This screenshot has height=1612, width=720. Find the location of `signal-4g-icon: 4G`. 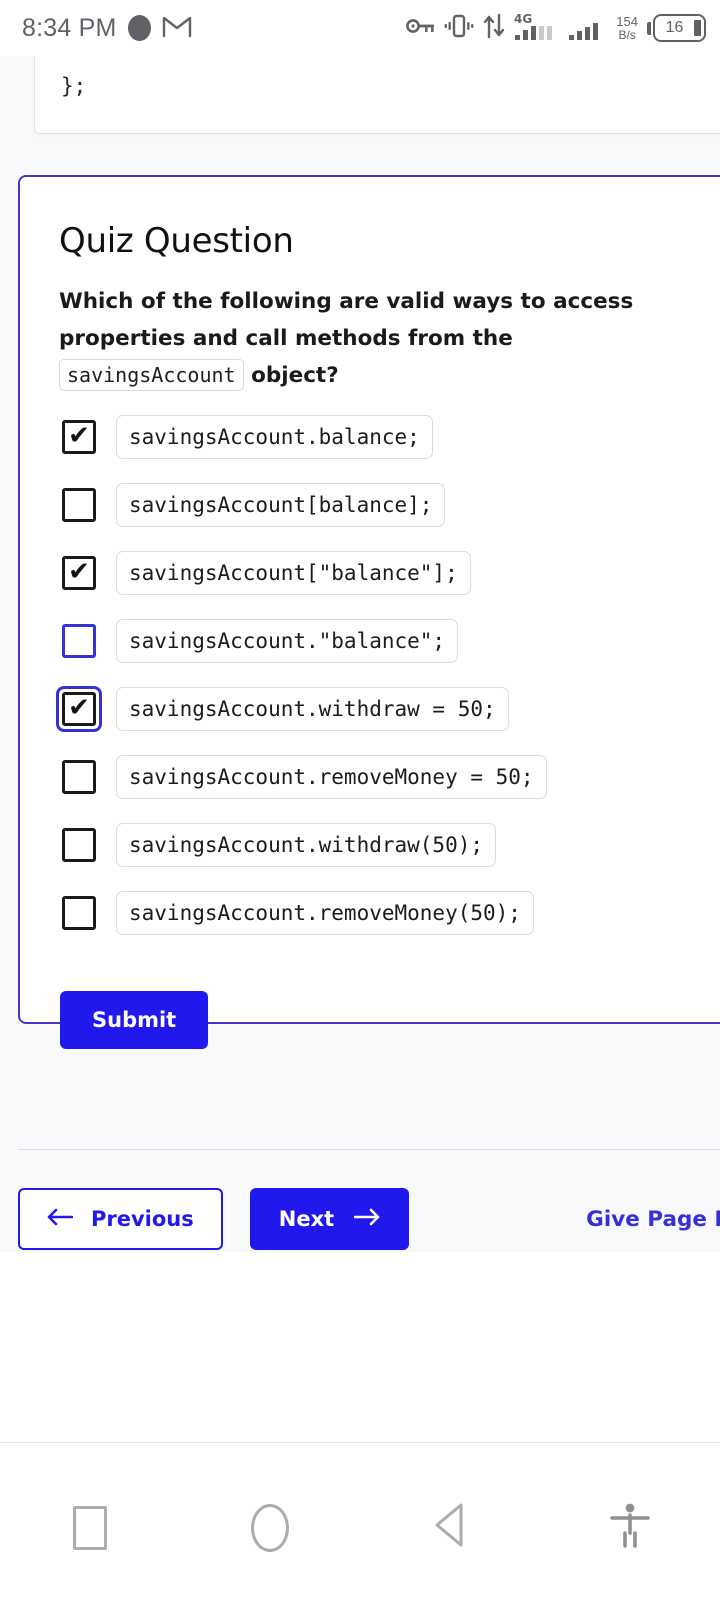

signal-4g-icon: 4G is located at coordinates (537, 28).